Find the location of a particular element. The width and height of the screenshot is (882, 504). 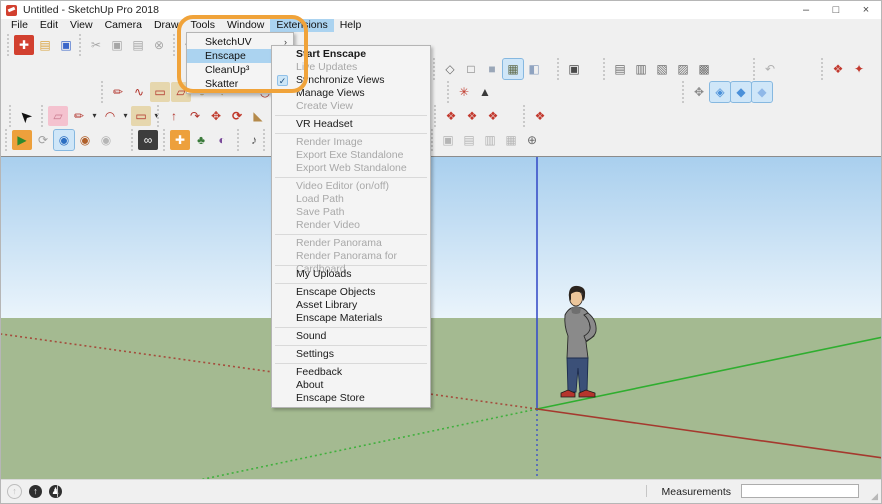

enscape-store-button: ⊕ is located at coordinates (532, 140).